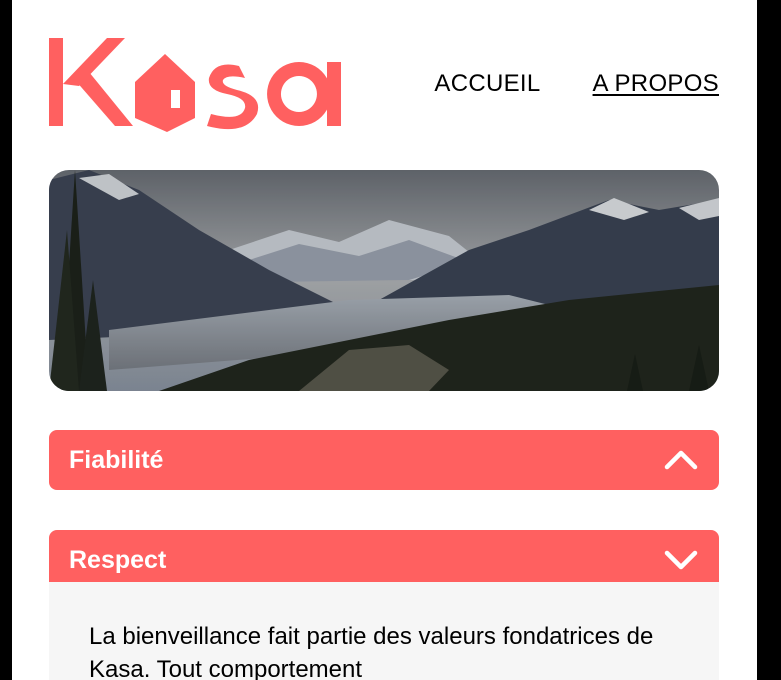 The image size is (781, 680). What do you see at coordinates (487, 84) in the screenshot?
I see `nav-link-accueil: ACCUEIL` at bounding box center [487, 84].